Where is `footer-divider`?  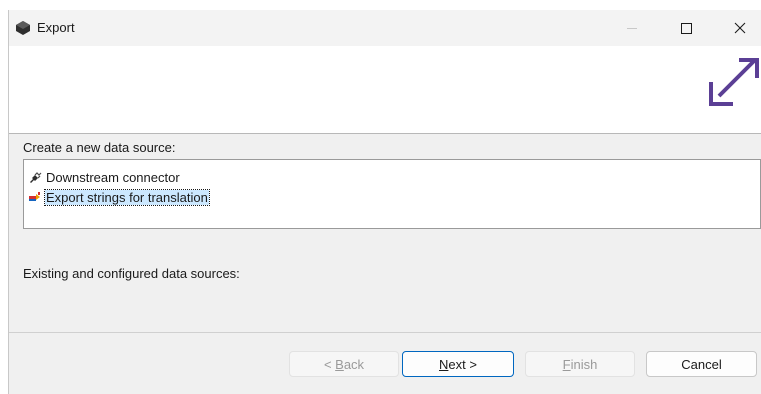 footer-divider is located at coordinates (385, 332).